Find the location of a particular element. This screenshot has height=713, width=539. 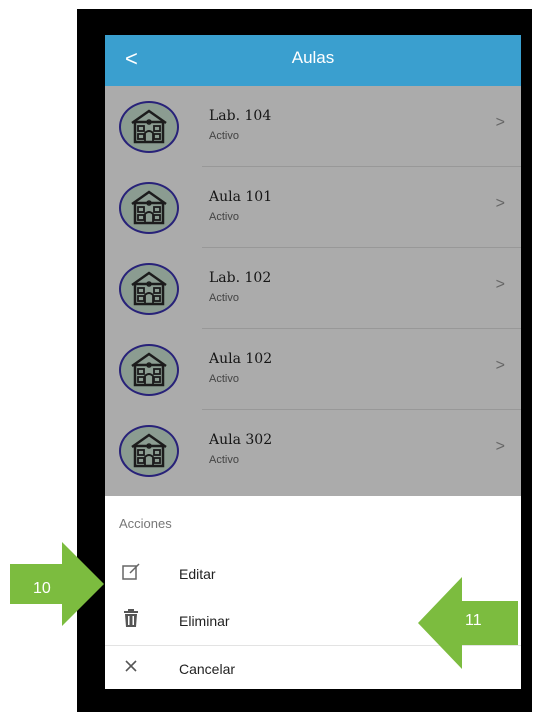

delete-label: Eliminar is located at coordinates (204, 621).